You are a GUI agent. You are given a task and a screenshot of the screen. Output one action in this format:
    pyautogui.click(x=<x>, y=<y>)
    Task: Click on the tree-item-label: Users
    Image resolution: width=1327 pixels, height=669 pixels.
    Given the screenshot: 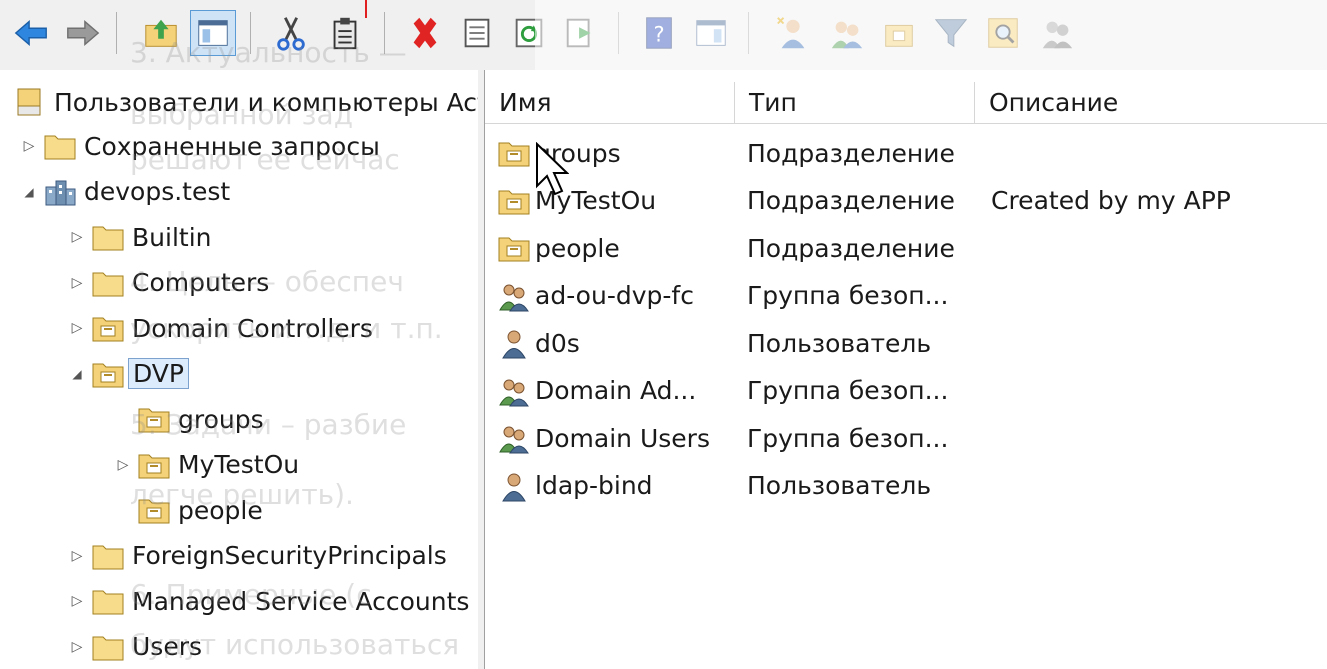 What is the action you would take?
    pyautogui.click(x=167, y=646)
    